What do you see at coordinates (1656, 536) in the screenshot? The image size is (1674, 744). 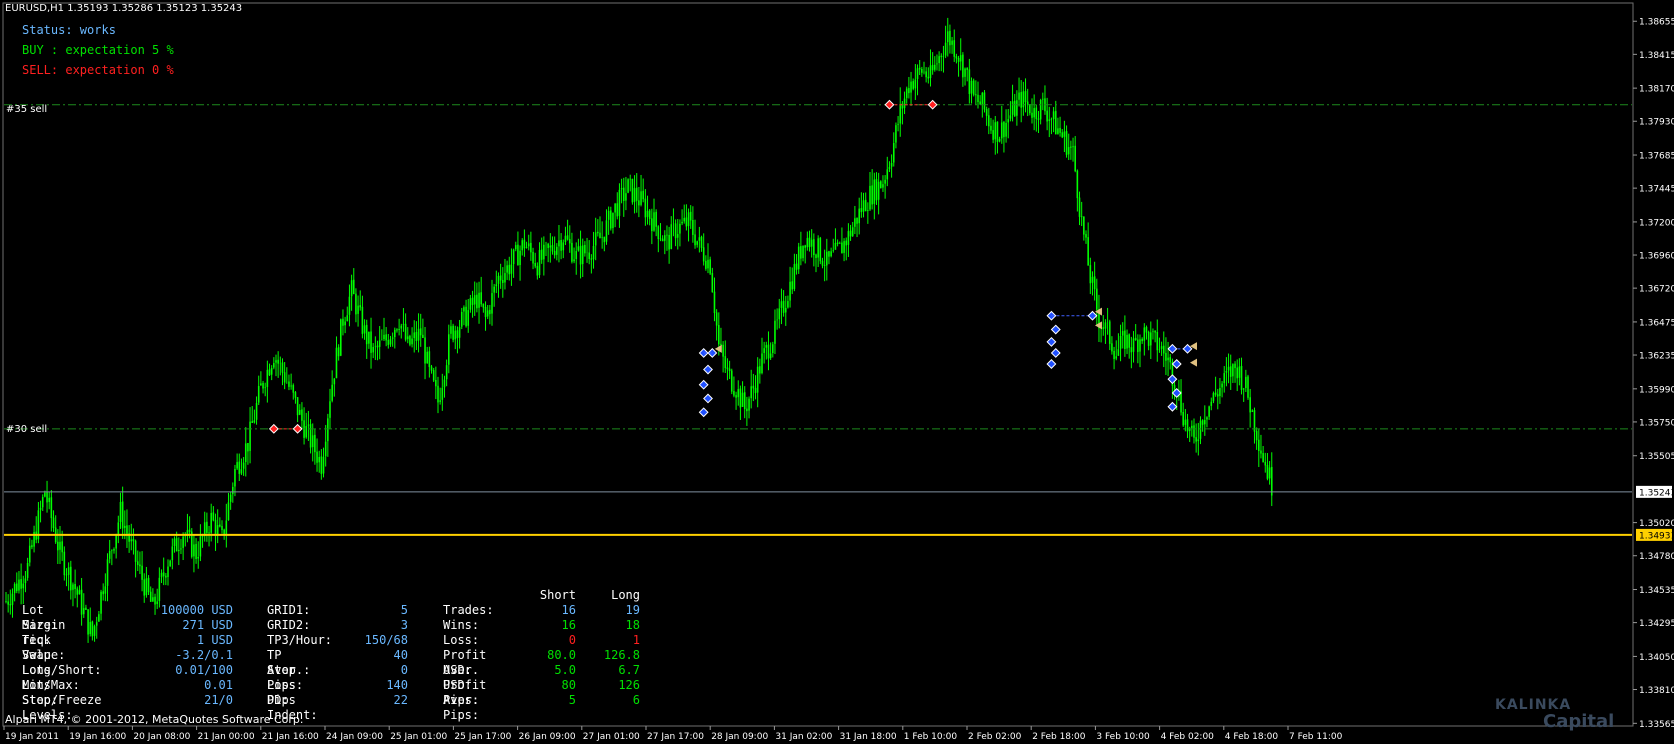 I see `y-tick-label: 1.34931` at bounding box center [1656, 536].